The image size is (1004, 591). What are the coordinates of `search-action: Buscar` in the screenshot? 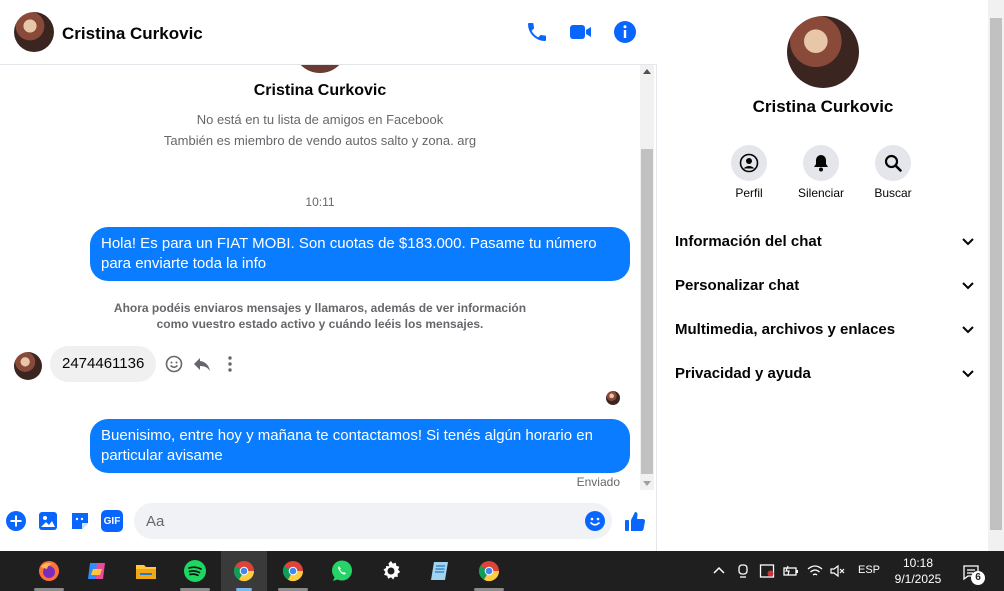 It's located at (893, 172).